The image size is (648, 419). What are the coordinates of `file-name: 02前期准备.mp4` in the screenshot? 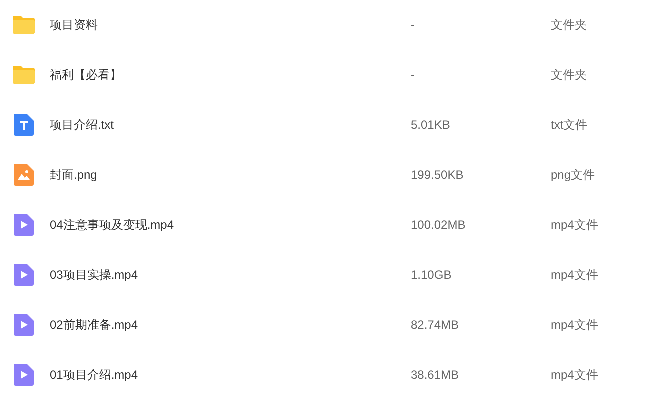 It's located at (94, 325).